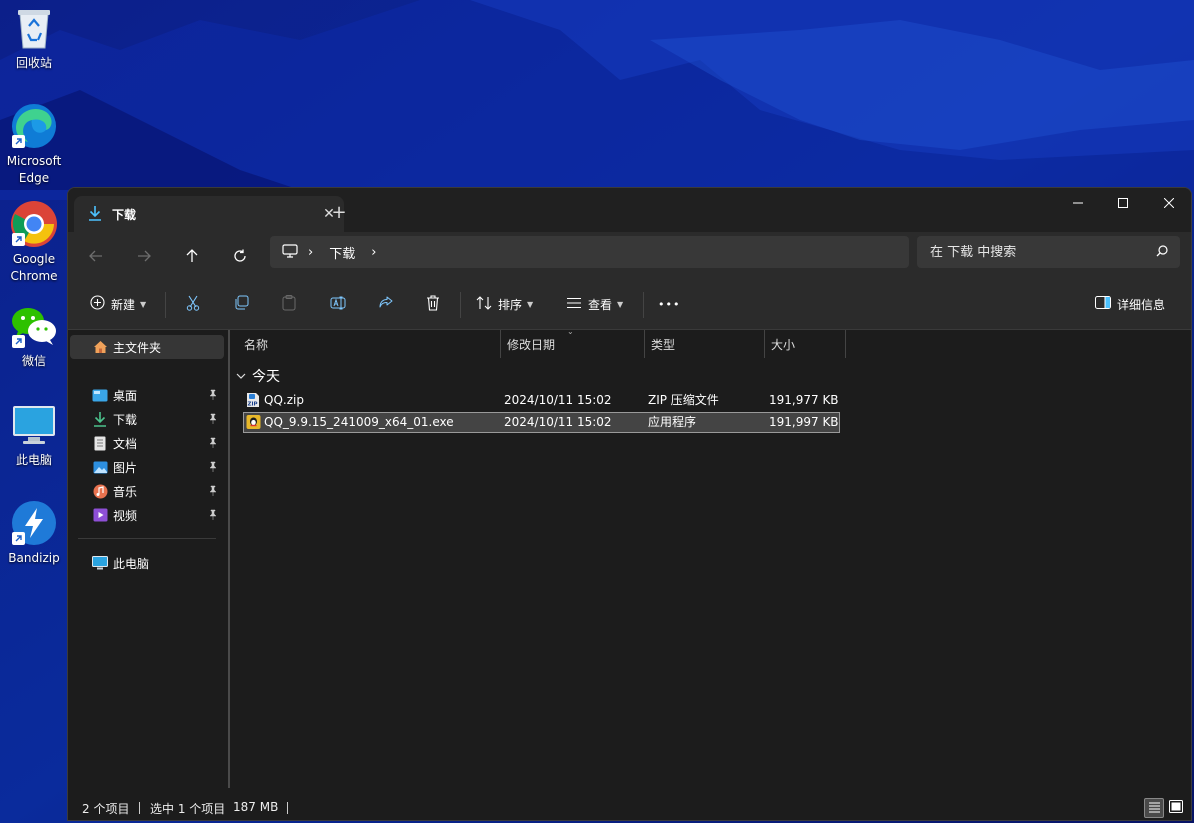  What do you see at coordinates (34, 38) in the screenshot?
I see `desktop-icon-recycle-bin: 回收站` at bounding box center [34, 38].